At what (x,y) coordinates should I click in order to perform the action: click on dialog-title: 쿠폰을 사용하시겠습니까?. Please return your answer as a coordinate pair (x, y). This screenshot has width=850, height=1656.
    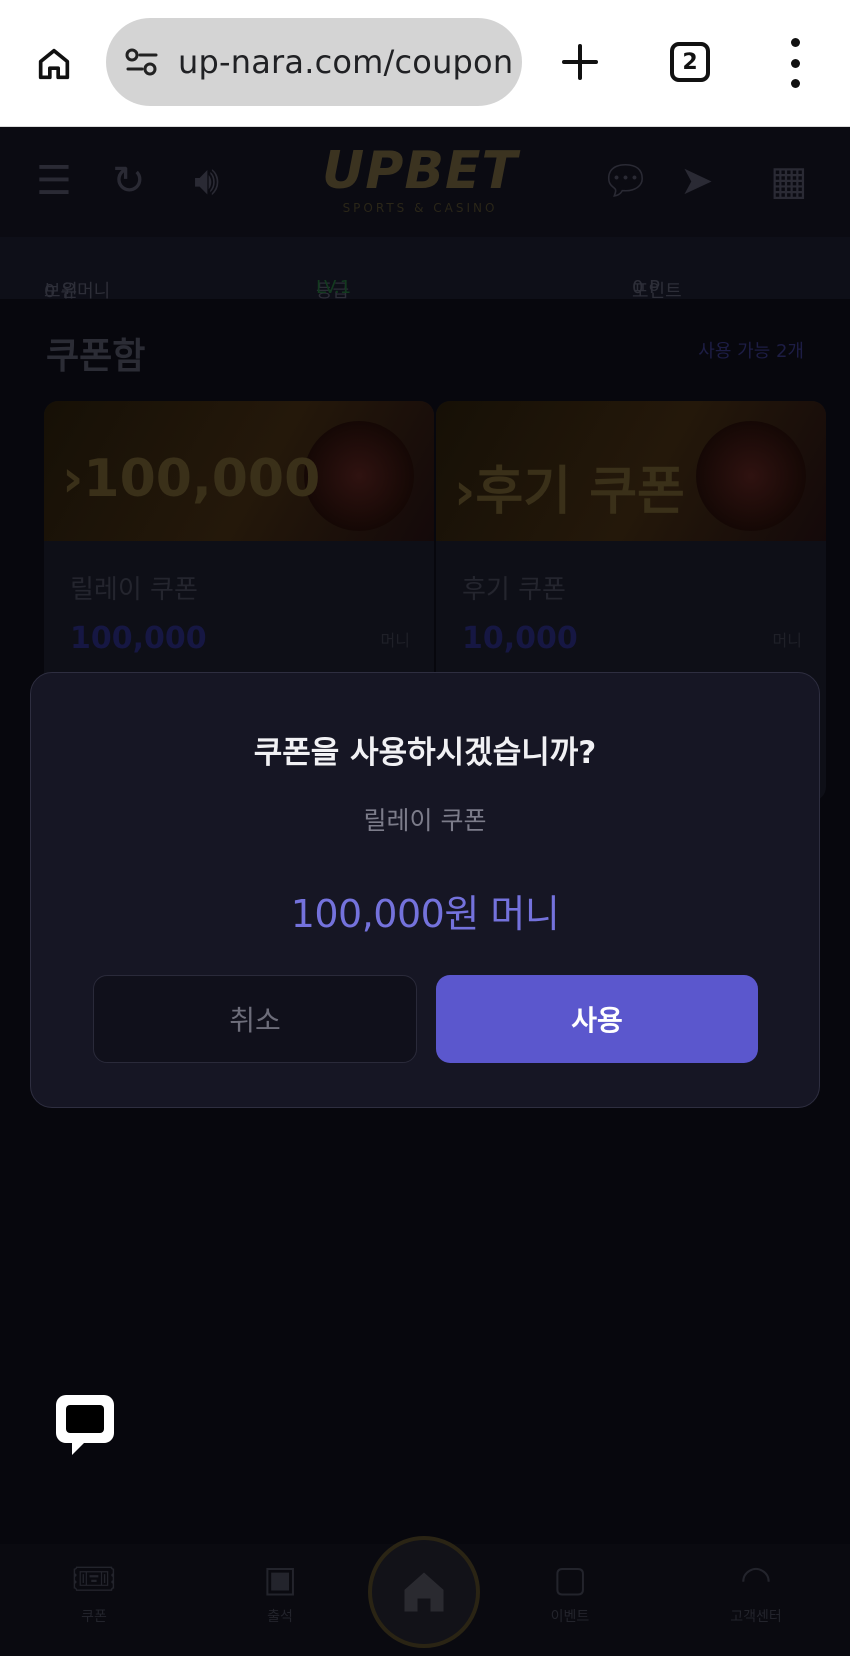
    Looking at the image, I should click on (425, 753).